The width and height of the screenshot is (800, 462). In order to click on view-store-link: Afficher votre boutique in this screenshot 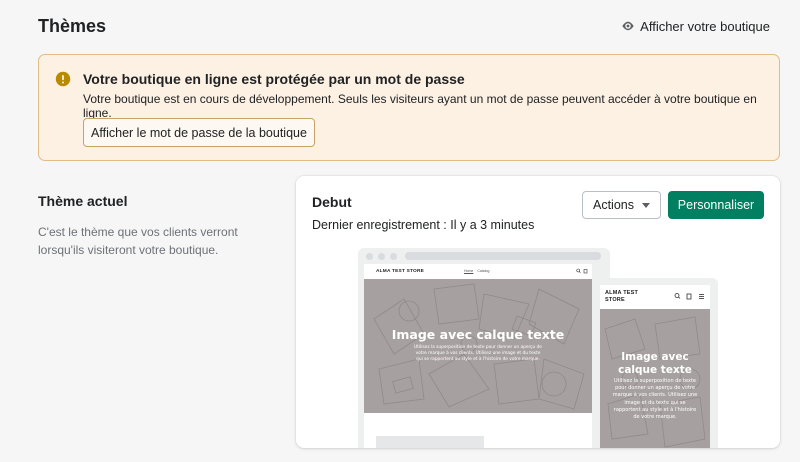, I will do `click(695, 26)`.